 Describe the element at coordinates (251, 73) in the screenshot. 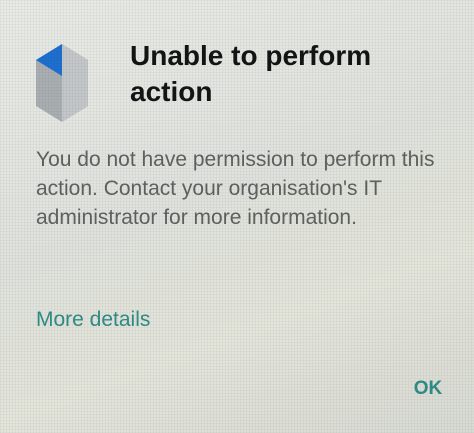

I see `dialog-title: Unable to perform action` at that location.